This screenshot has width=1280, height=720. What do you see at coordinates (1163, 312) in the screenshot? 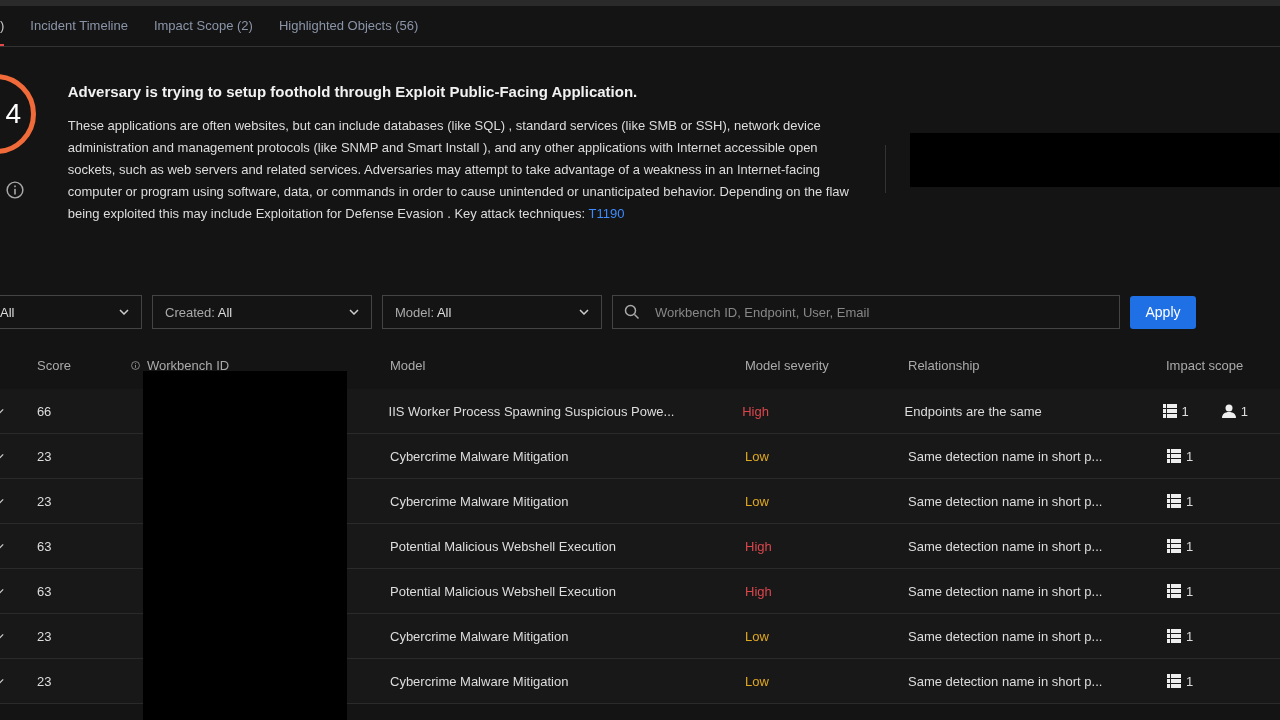
I see `apply-button: Apply` at bounding box center [1163, 312].